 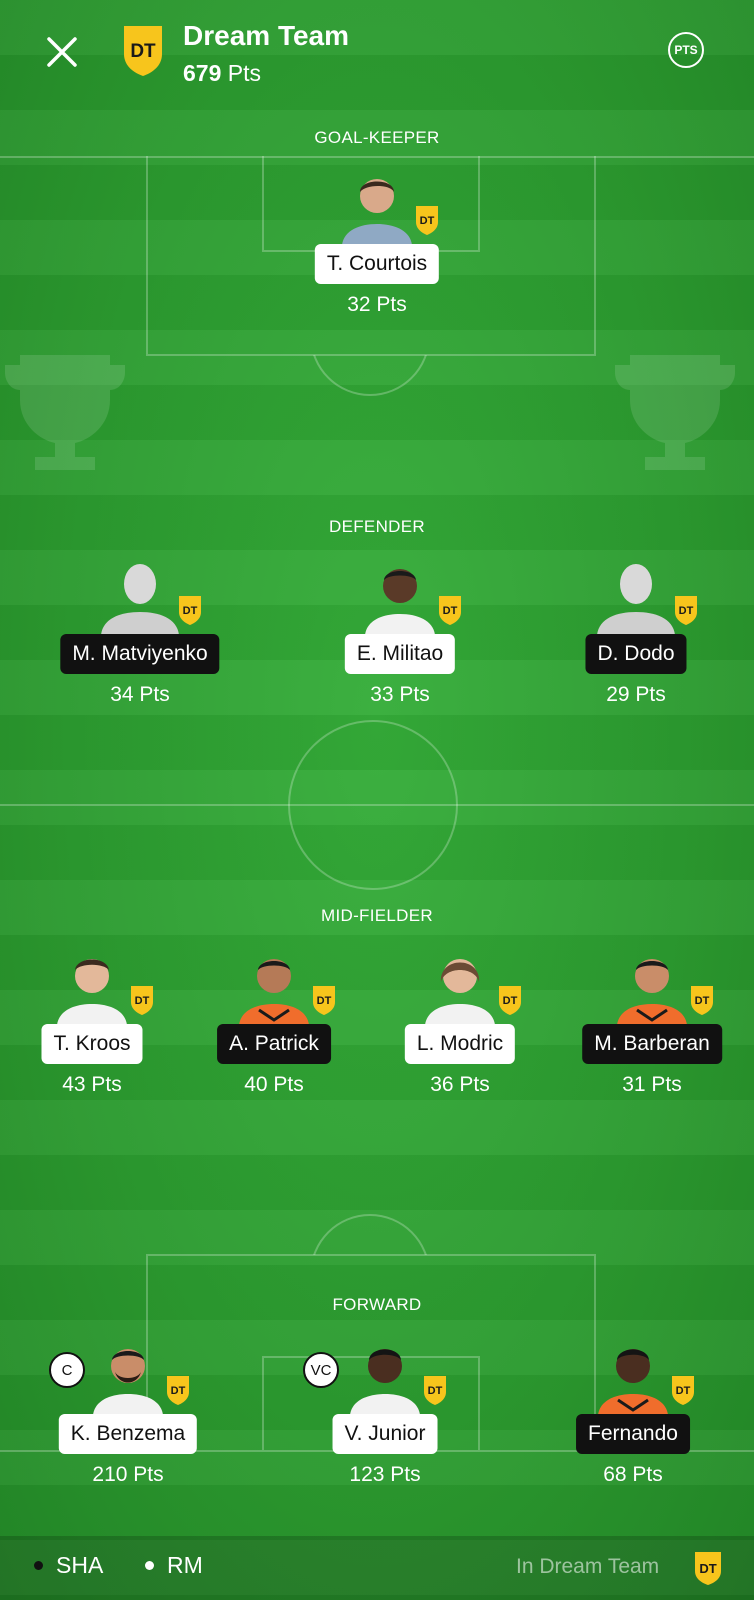 What do you see at coordinates (400, 694) in the screenshot?
I see `player-points: 33 Pts` at bounding box center [400, 694].